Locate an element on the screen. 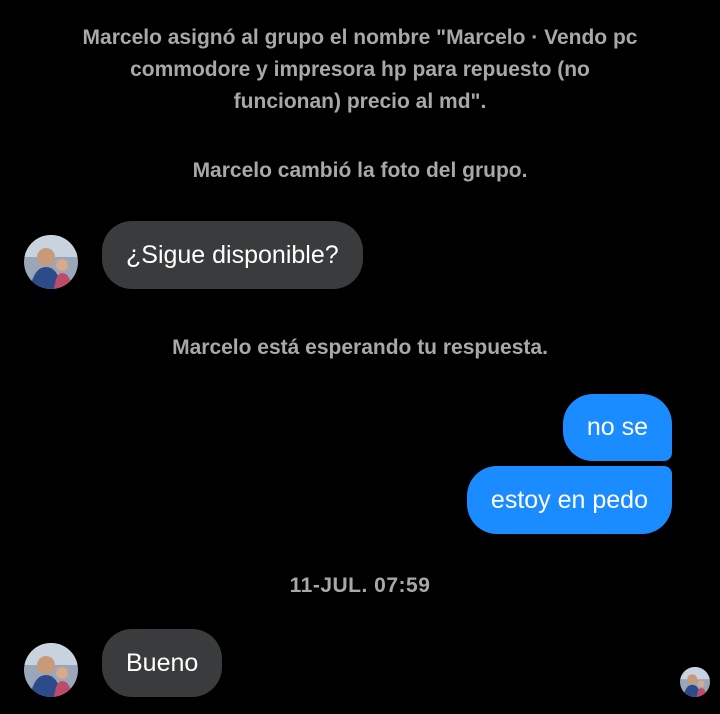  timestamp: 11-JUL. 07:59 is located at coordinates (360, 585).